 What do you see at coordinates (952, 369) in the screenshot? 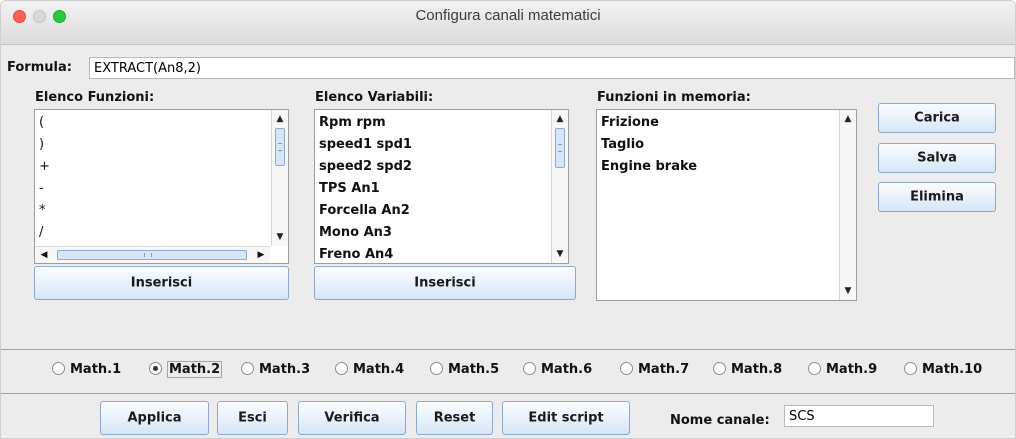
I see `radio-label: Math.10` at bounding box center [952, 369].